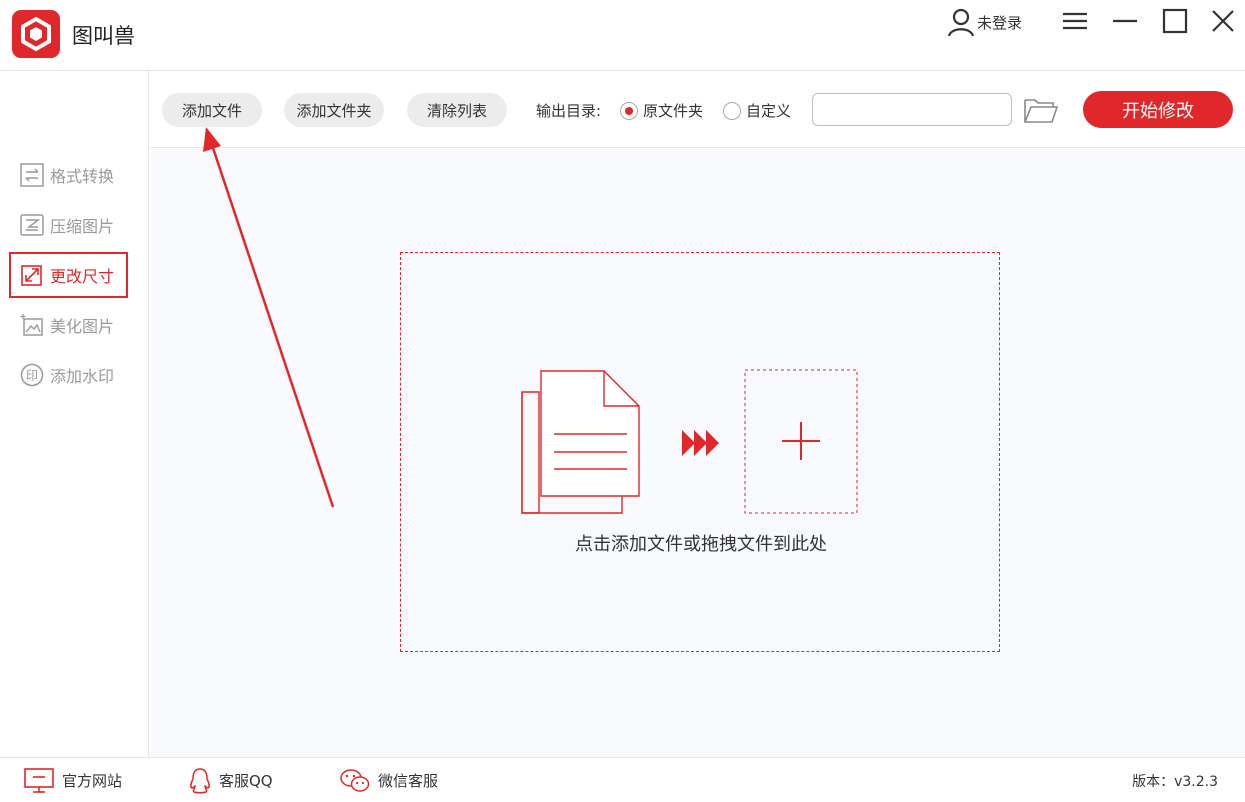  What do you see at coordinates (1000, 22) in the screenshot?
I see `login-status: 未登录` at bounding box center [1000, 22].